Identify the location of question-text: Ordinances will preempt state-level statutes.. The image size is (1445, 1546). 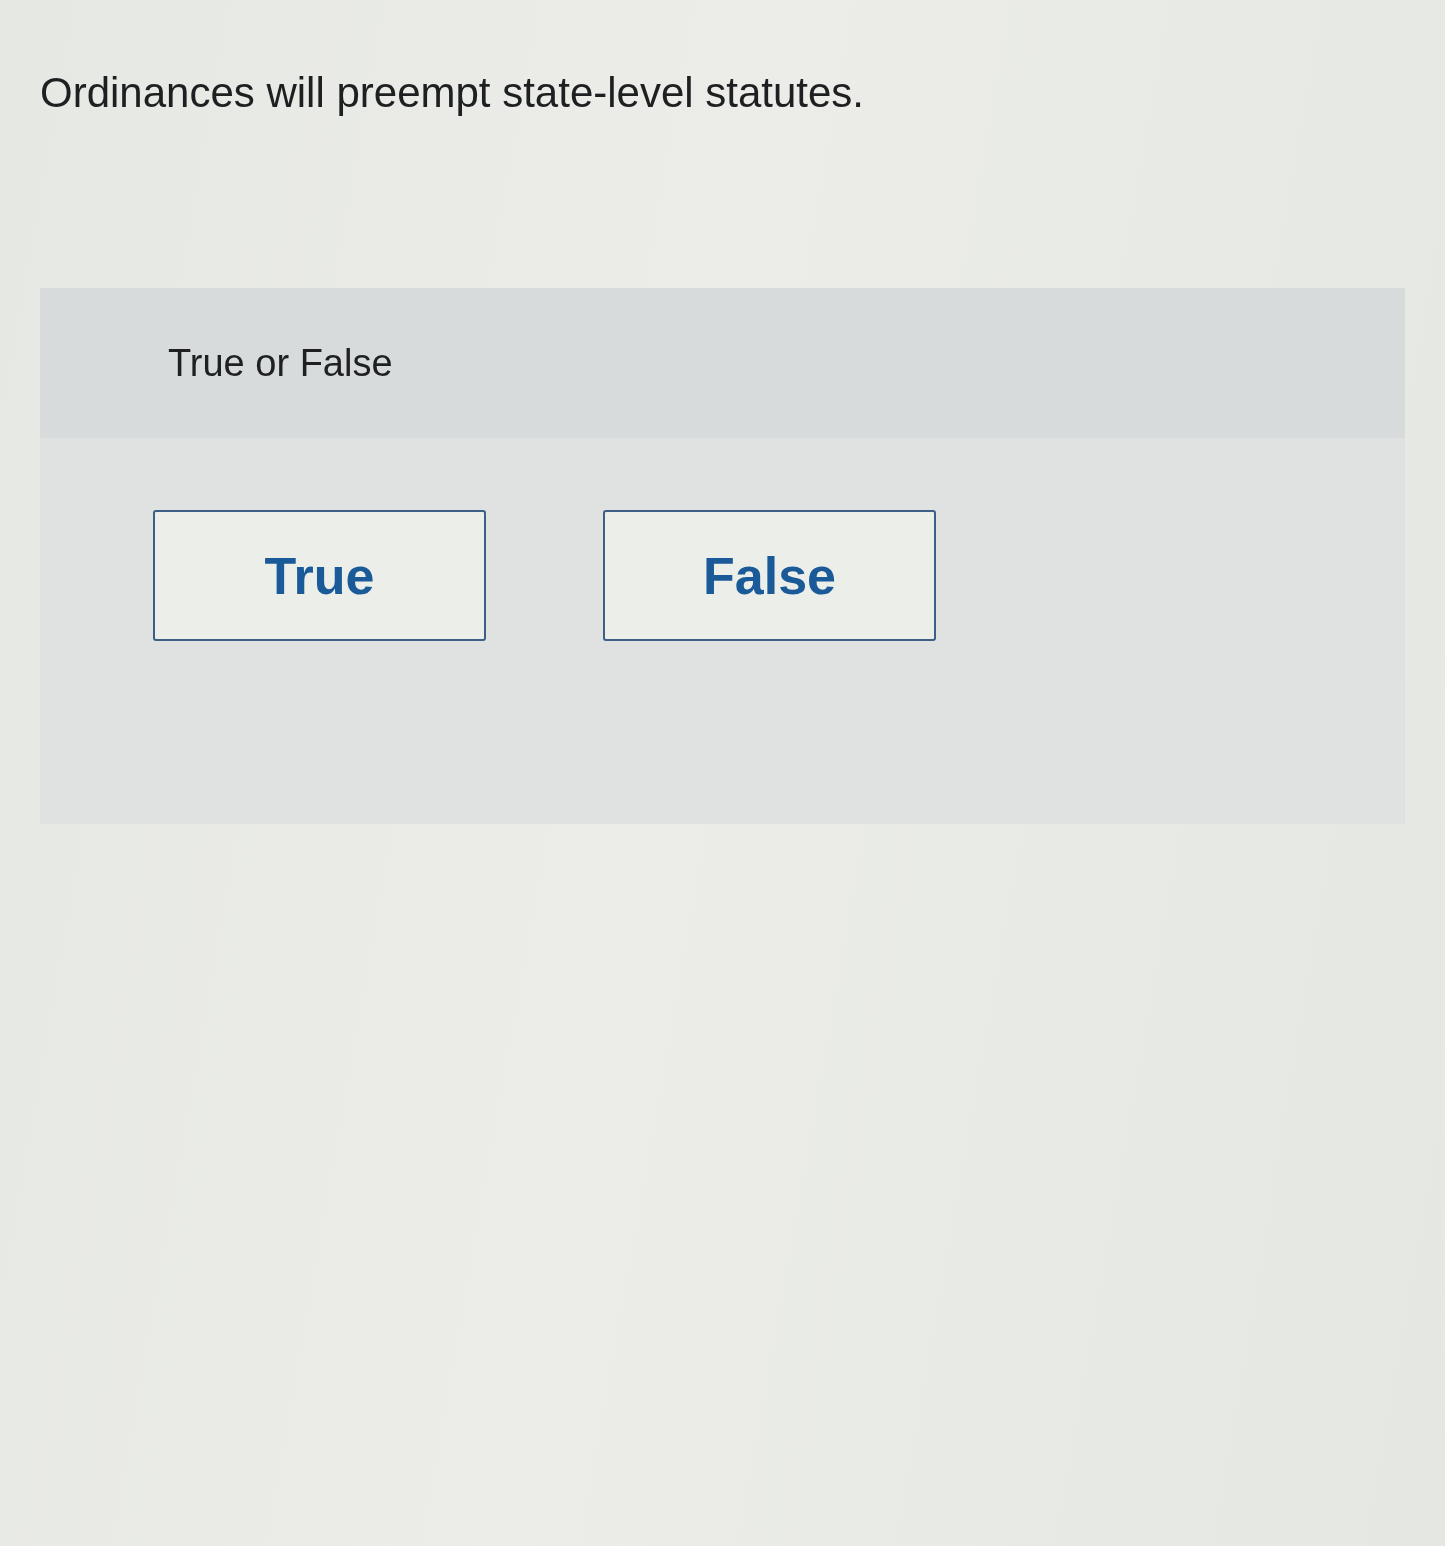
(452, 93).